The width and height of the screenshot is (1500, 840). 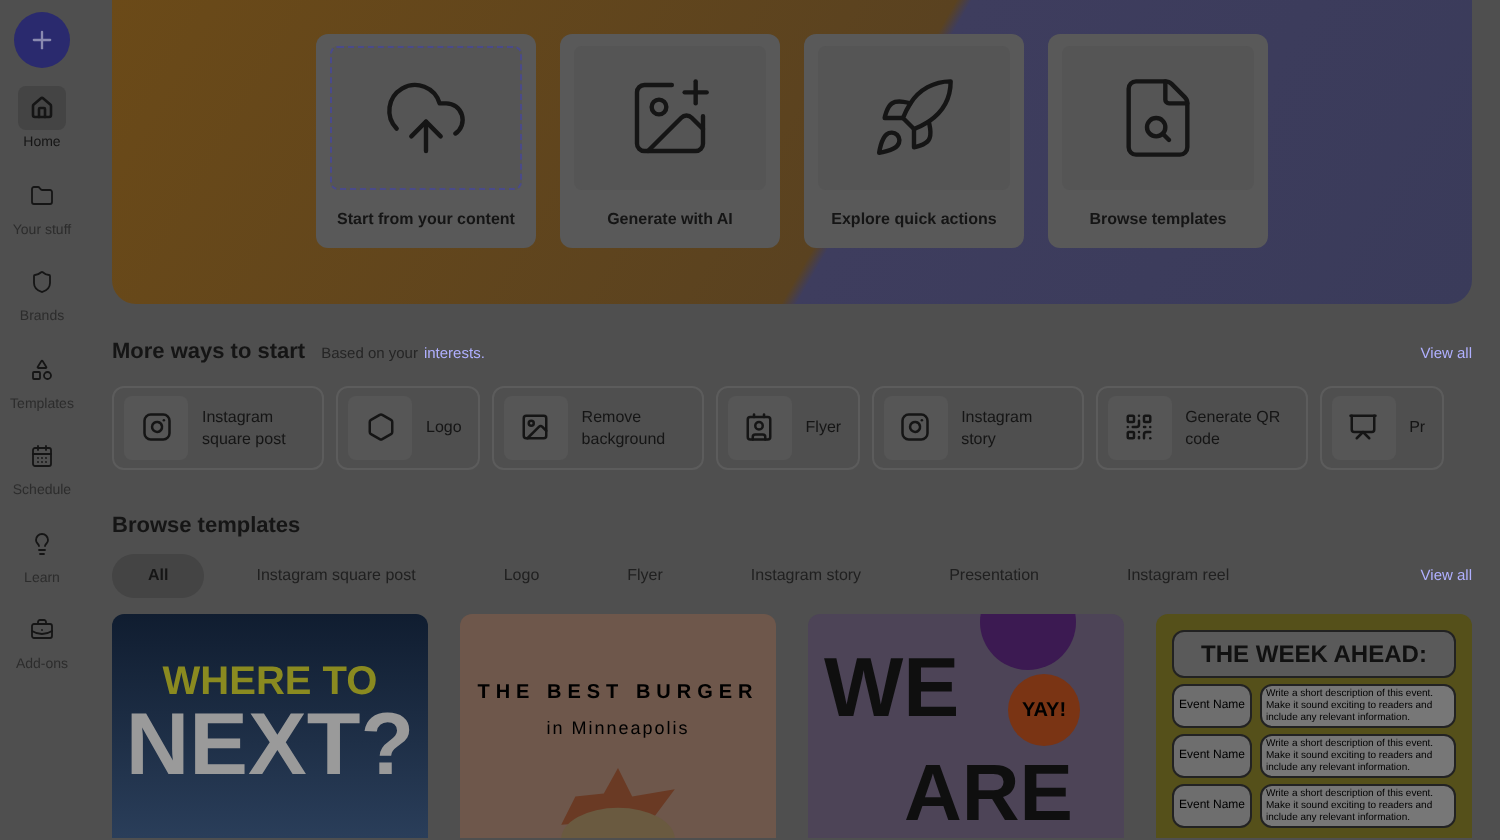 What do you see at coordinates (892, 688) in the screenshot?
I see `template-text: WE` at bounding box center [892, 688].